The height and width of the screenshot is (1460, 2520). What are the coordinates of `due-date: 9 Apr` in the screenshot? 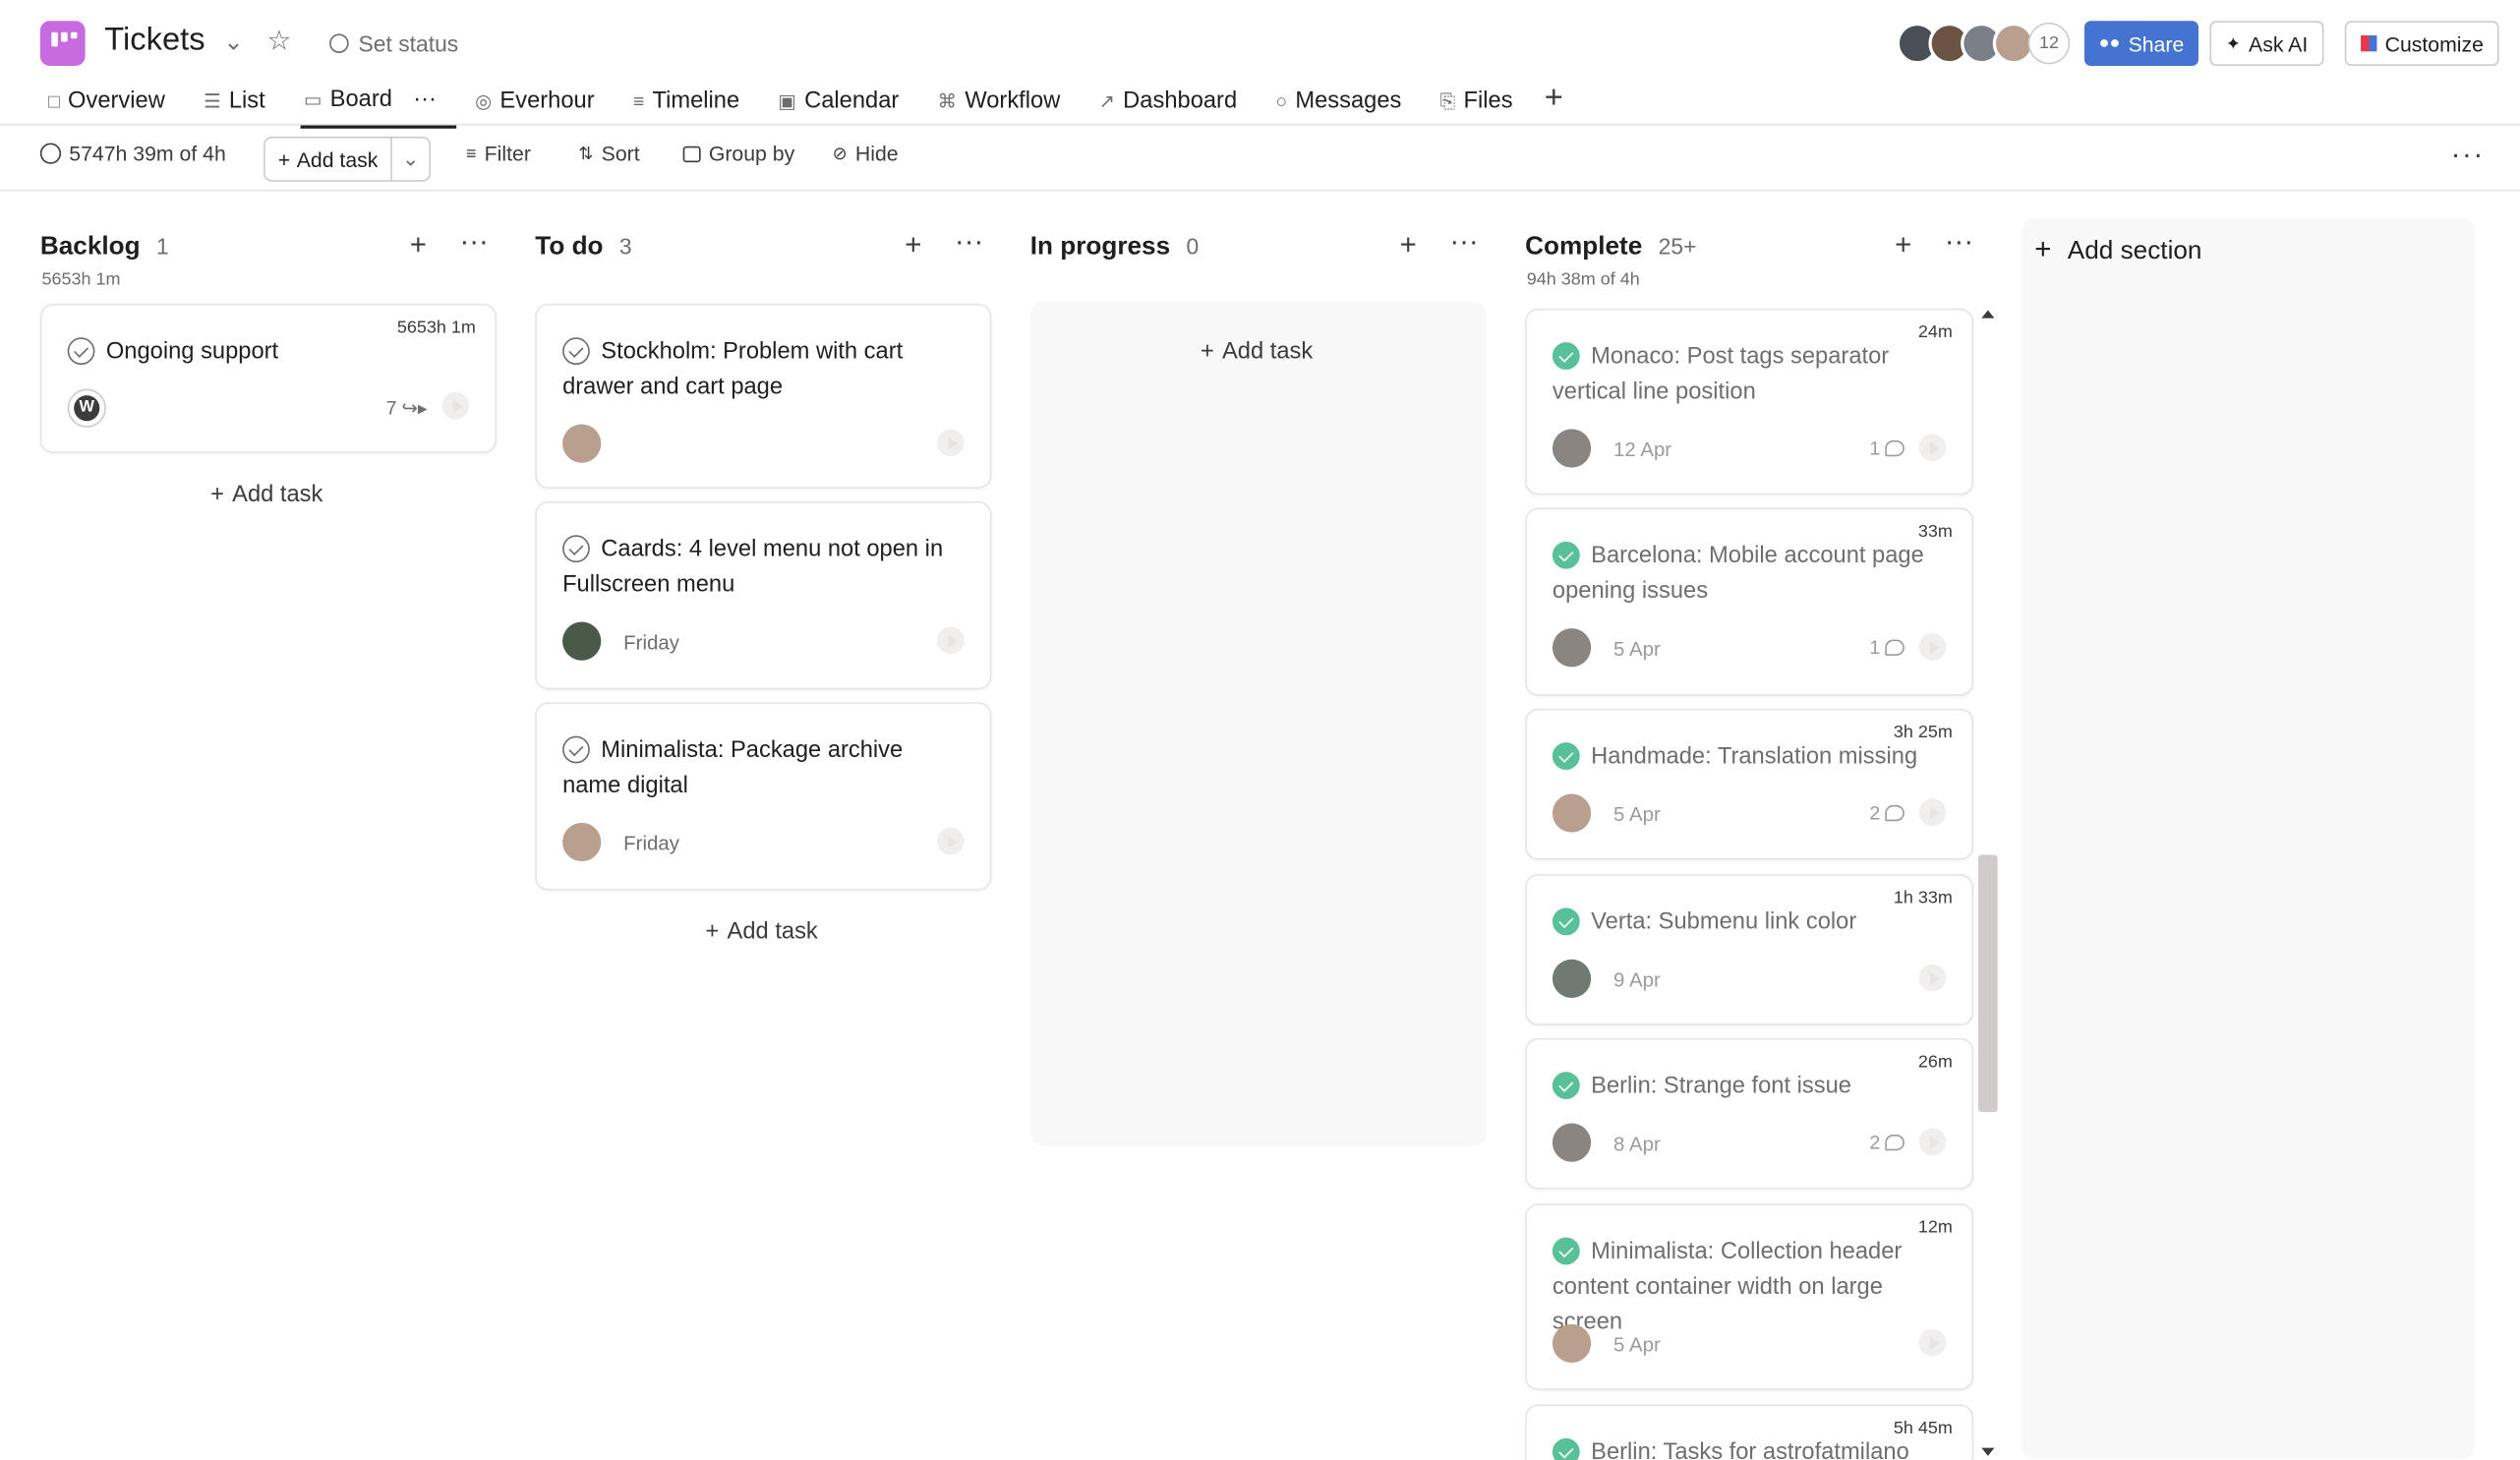 It's located at (1637, 980).